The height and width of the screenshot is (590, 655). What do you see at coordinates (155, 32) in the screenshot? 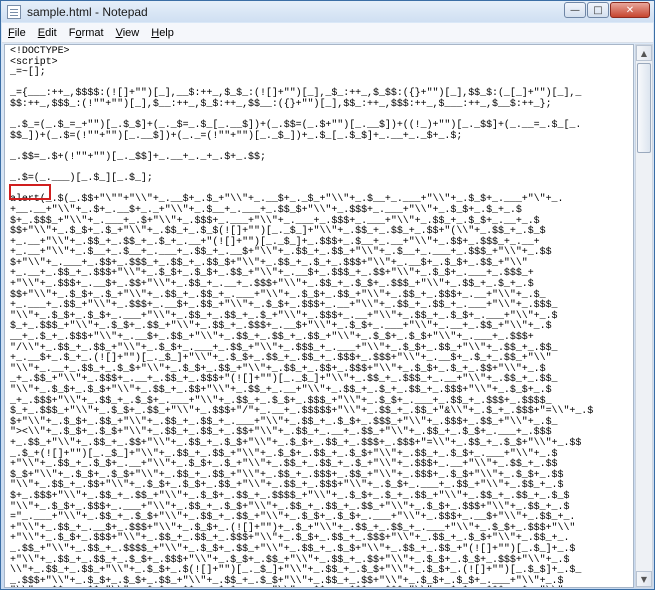
I see `menu-help-accel: H` at bounding box center [155, 32].